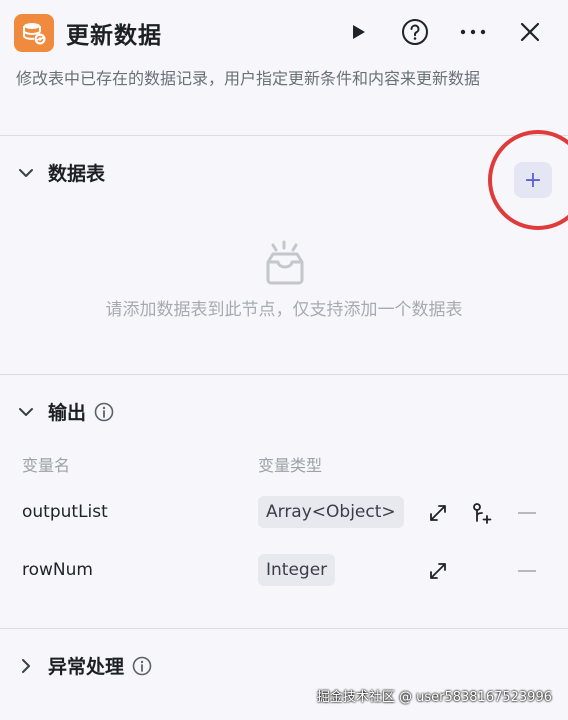 The height and width of the screenshot is (720, 568). Describe the element at coordinates (114, 36) in the screenshot. I see `page-title: 更新数据` at that location.